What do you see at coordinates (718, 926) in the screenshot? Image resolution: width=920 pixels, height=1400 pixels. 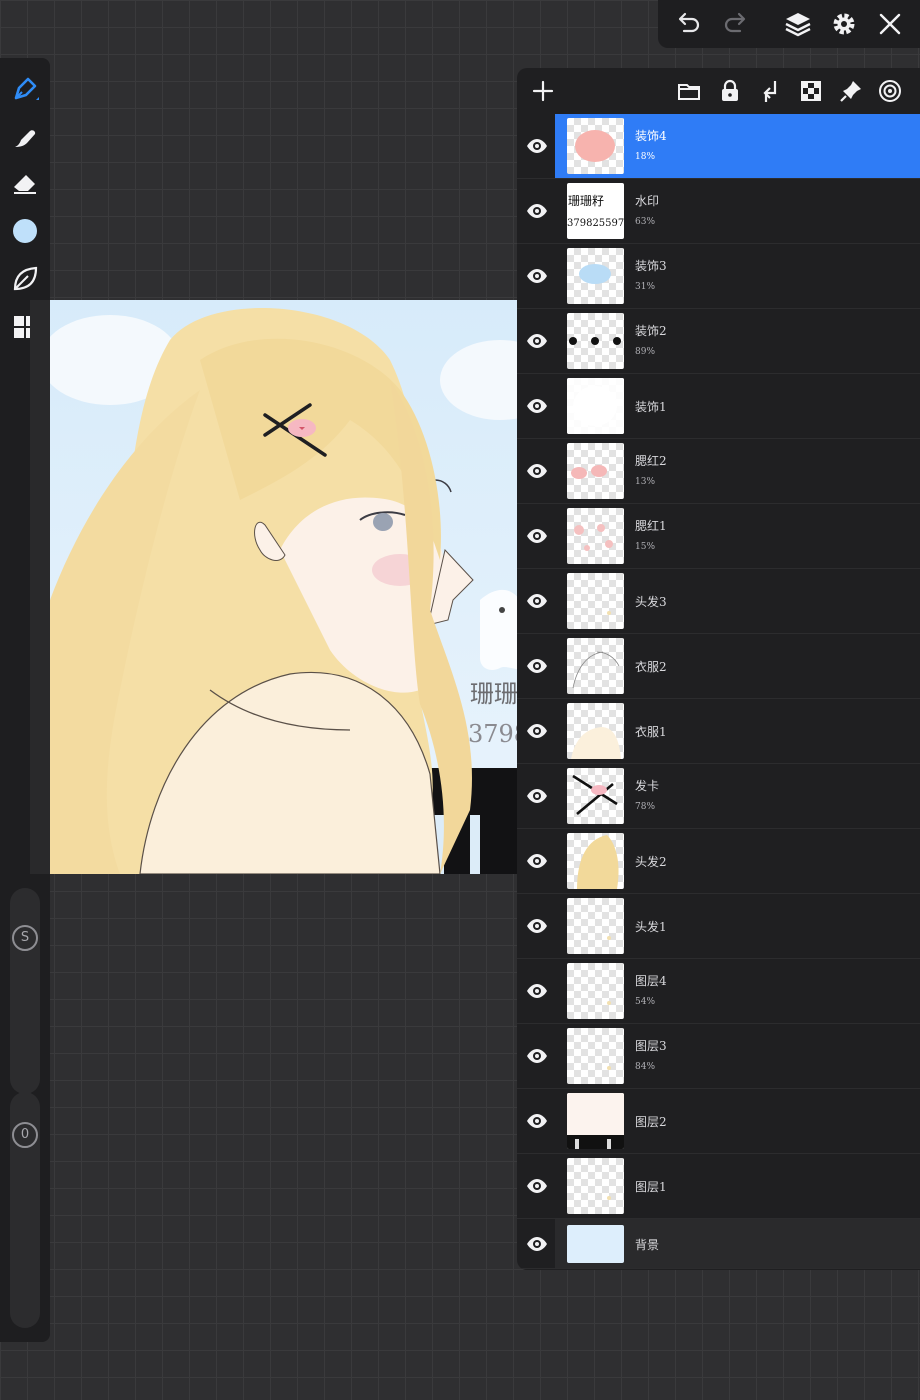 I see `layer-row: 头发1` at bounding box center [718, 926].